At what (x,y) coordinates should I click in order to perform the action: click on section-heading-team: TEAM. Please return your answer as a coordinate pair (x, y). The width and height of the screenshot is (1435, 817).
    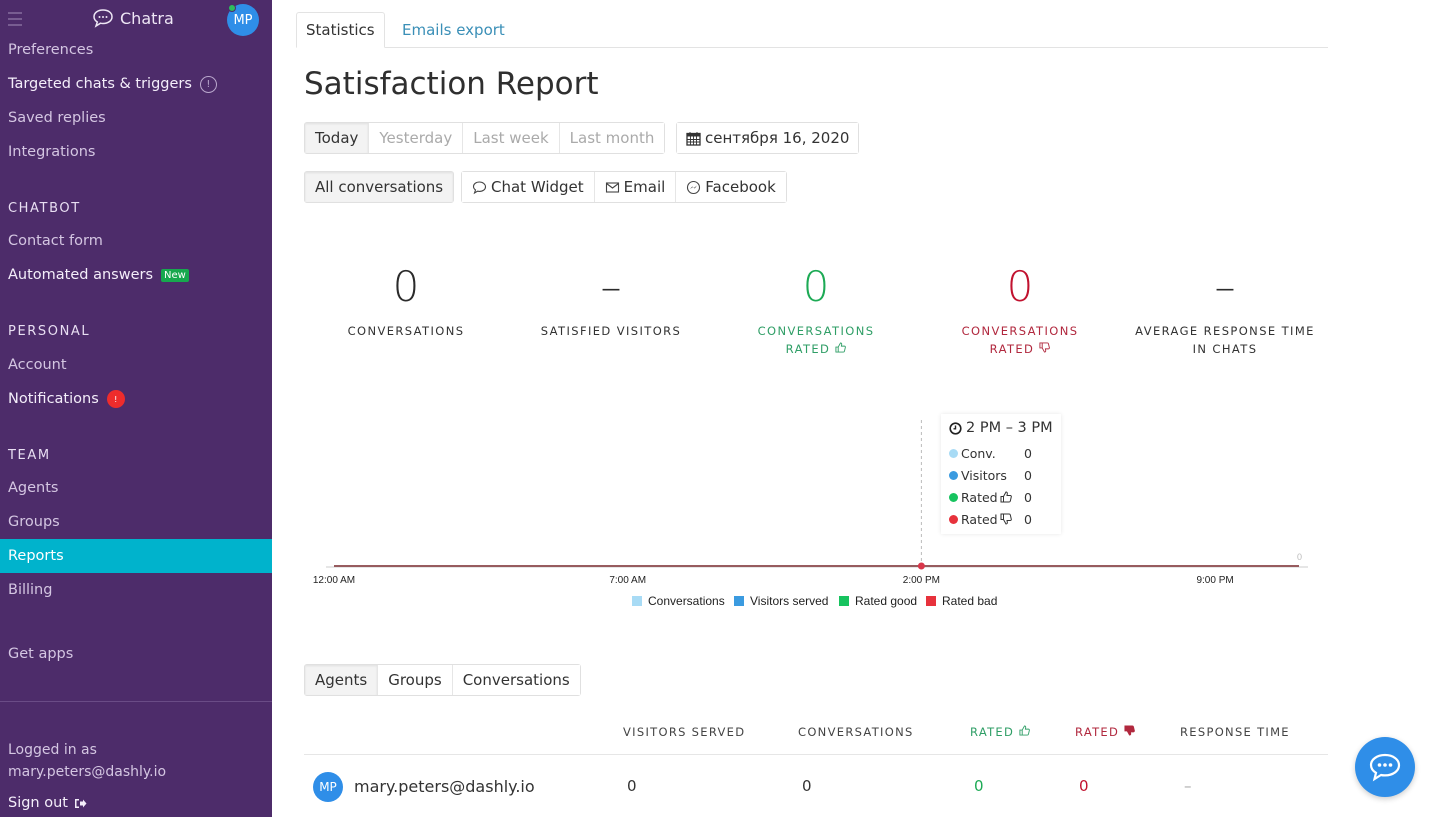
    Looking at the image, I should click on (29, 455).